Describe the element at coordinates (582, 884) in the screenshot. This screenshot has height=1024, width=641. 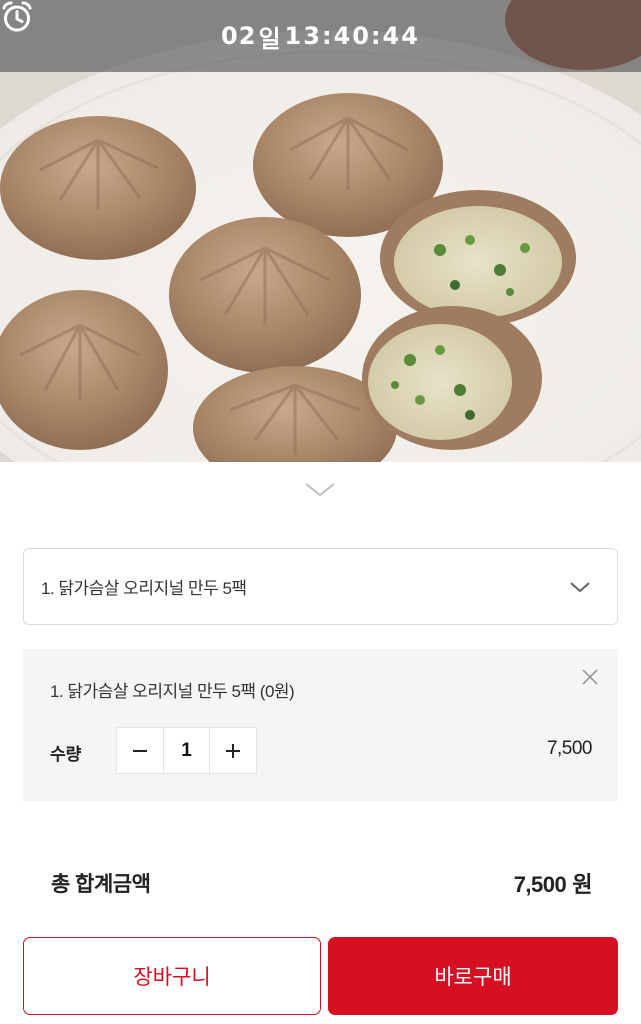
I see `total-currency: 원` at that location.